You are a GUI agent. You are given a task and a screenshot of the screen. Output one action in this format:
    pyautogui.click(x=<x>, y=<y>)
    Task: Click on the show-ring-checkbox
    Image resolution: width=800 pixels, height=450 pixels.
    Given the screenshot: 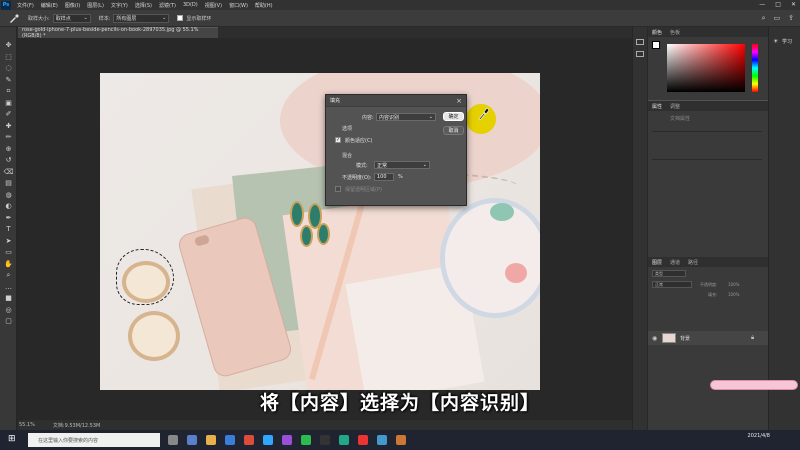 What is the action you would take?
    pyautogui.click(x=180, y=18)
    